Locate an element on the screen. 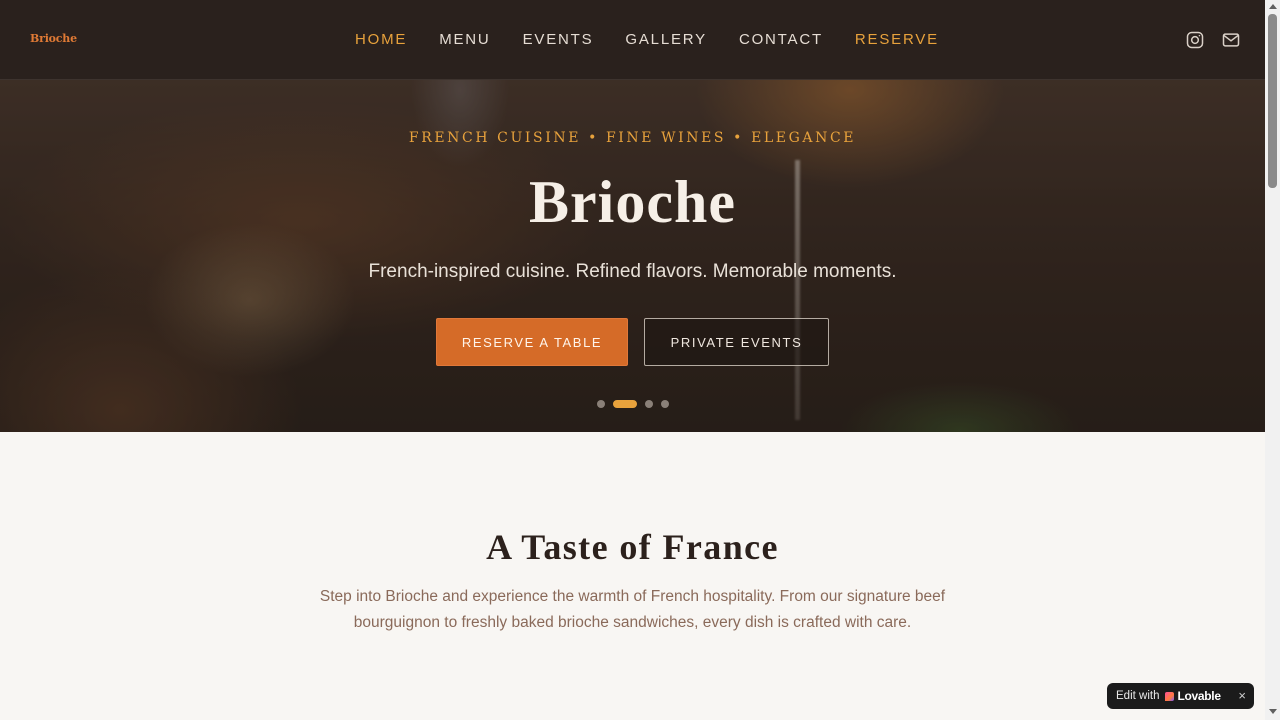 The image size is (1280, 720). lovable-logo: Lovable is located at coordinates (1193, 696).